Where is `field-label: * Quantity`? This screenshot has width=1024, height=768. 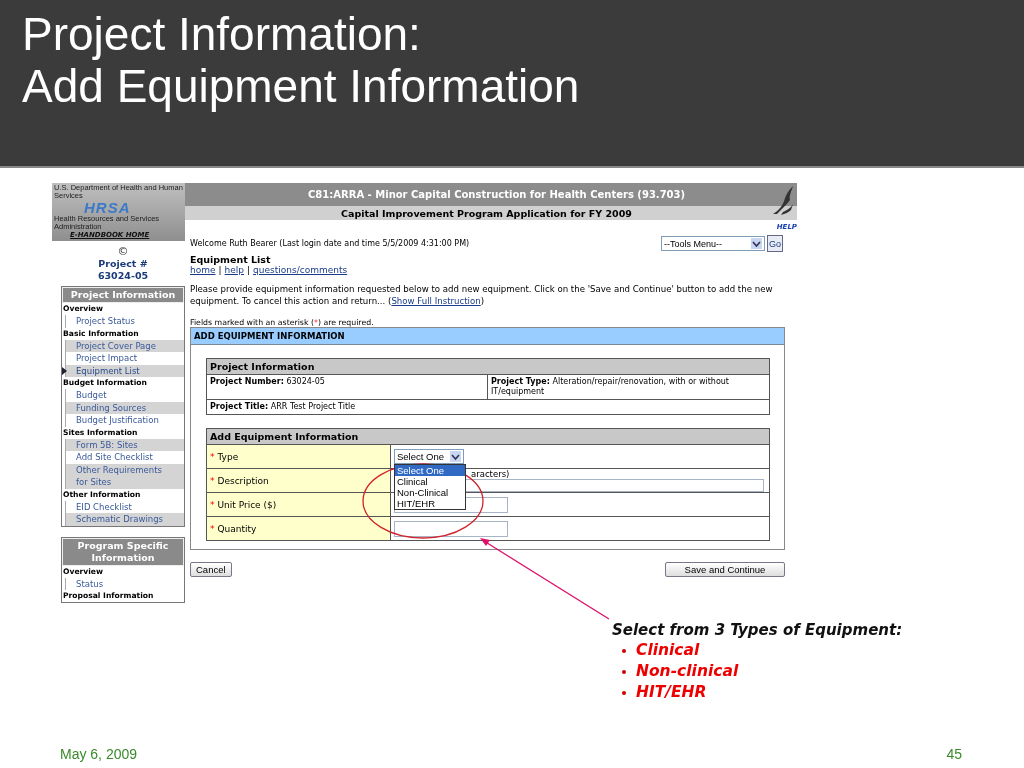 field-label: * Quantity is located at coordinates (299, 528).